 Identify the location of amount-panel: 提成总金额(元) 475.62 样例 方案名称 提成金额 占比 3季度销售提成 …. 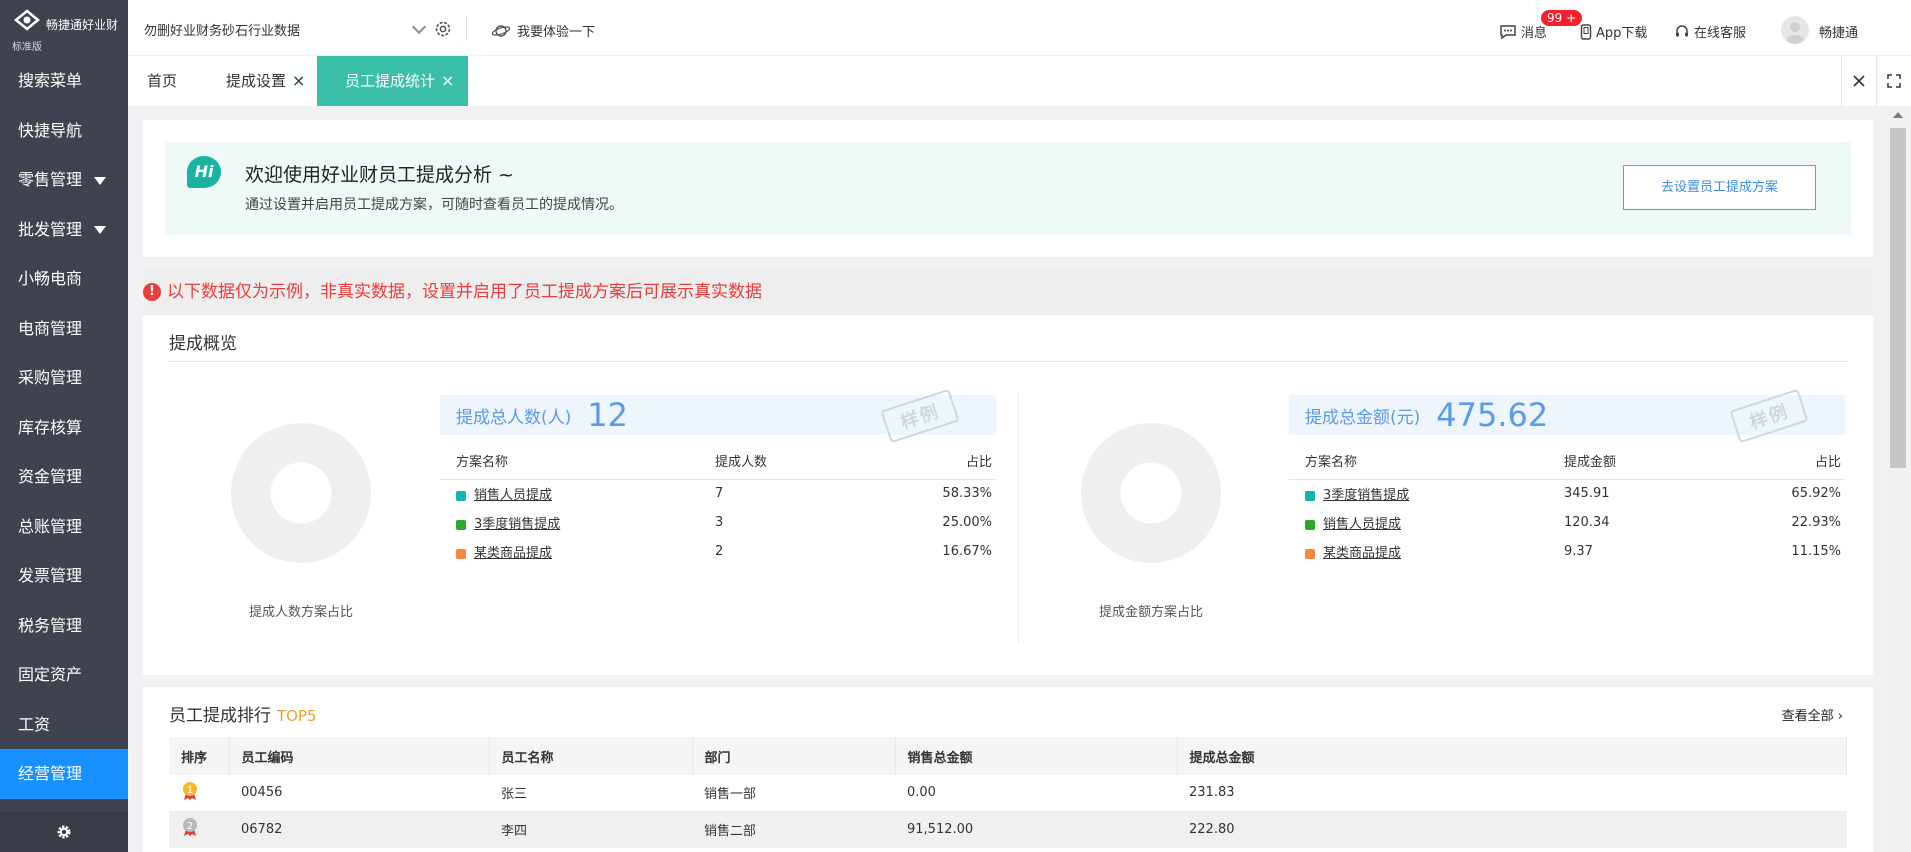
(1567, 477).